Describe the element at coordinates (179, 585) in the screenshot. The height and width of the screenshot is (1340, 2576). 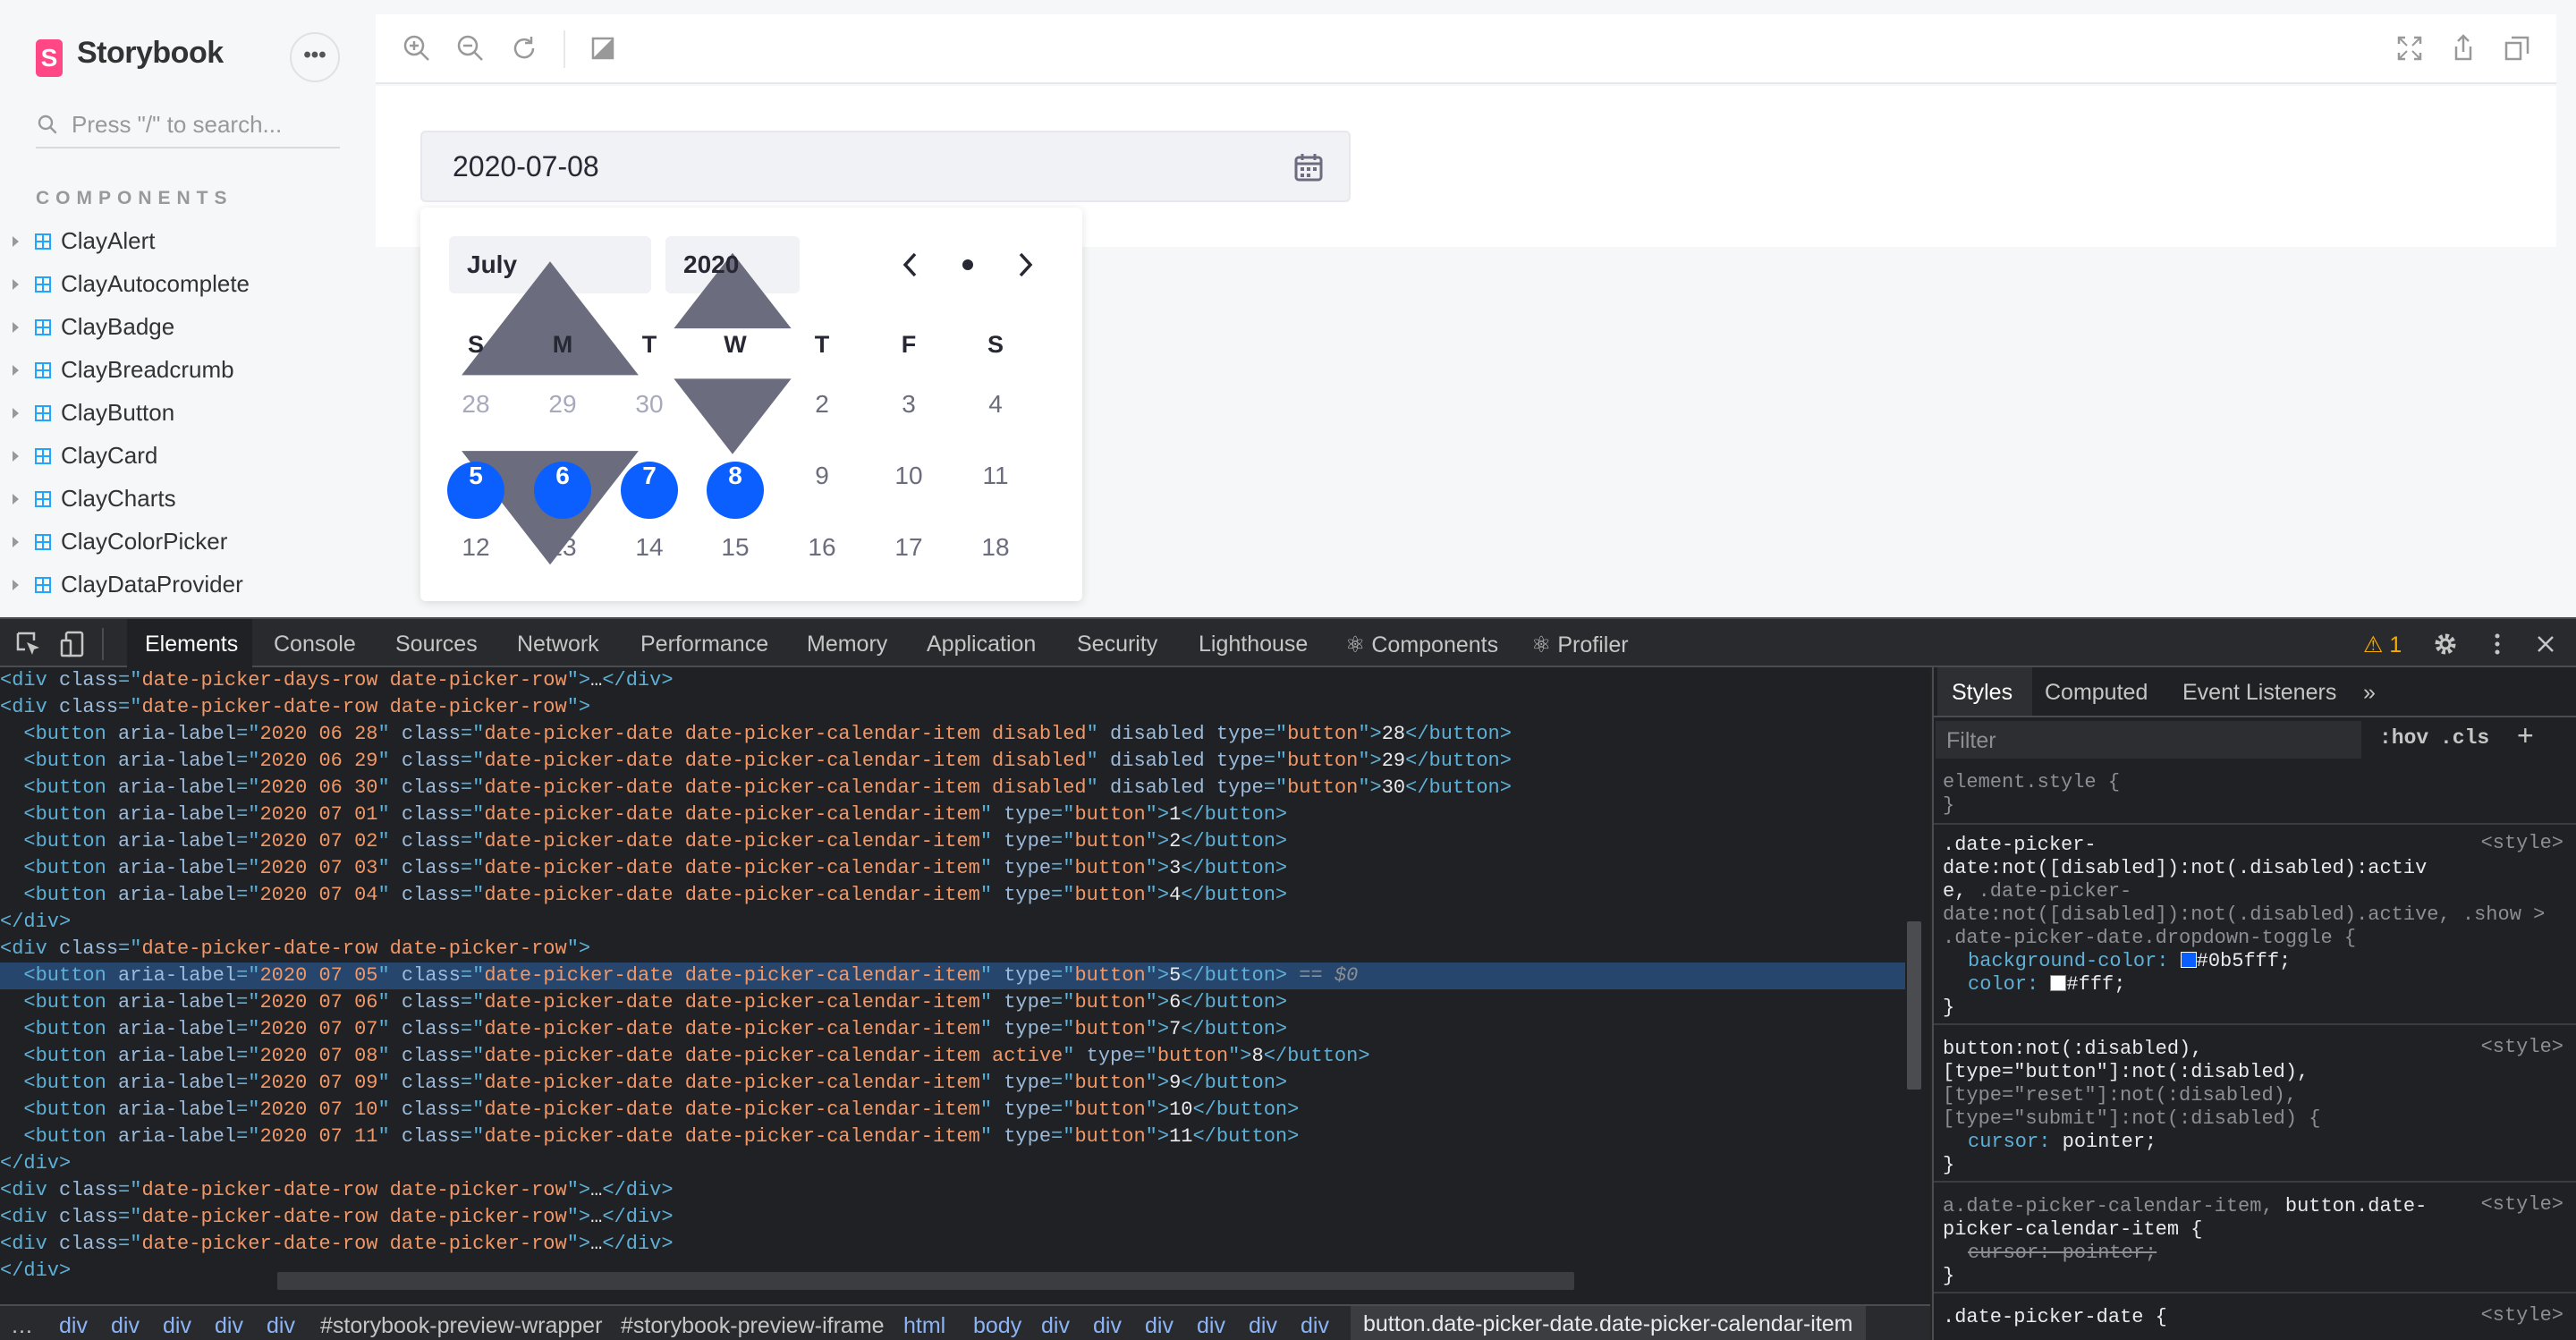
I see `sidebar-item-claydataprovider: ClayDataProvider` at that location.